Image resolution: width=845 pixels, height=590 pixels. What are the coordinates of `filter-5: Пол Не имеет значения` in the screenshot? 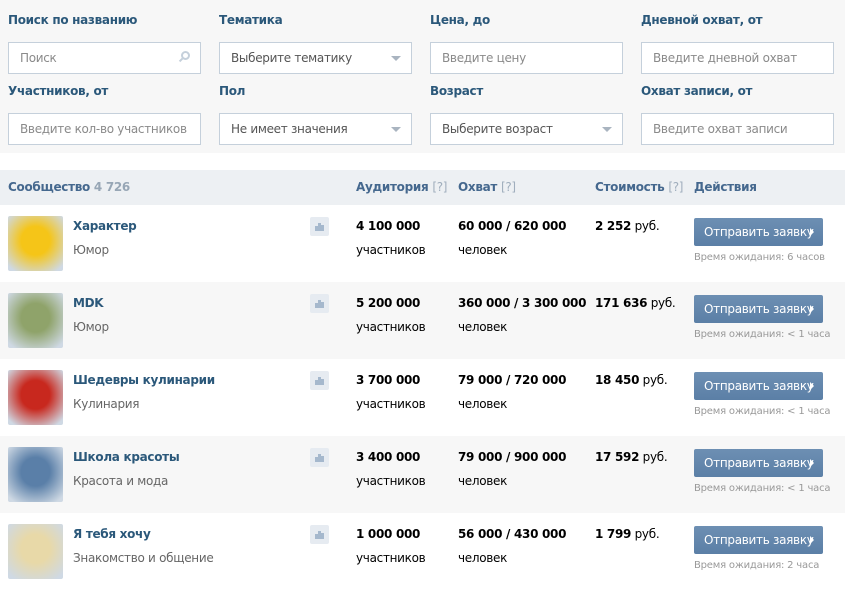 It's located at (315, 114).